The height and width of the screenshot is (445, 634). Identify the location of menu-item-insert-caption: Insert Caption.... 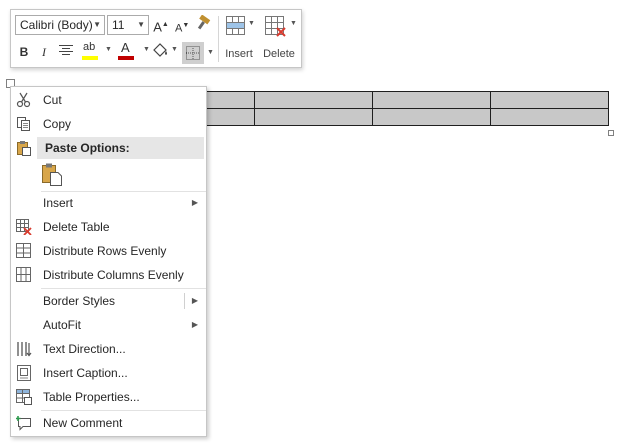
(108, 373).